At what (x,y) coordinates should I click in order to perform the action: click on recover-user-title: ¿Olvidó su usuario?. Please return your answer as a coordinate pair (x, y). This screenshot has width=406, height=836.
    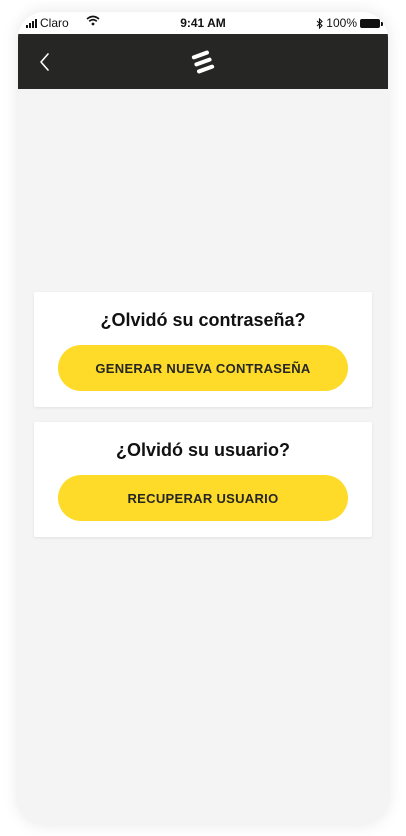
    Looking at the image, I should click on (202, 450).